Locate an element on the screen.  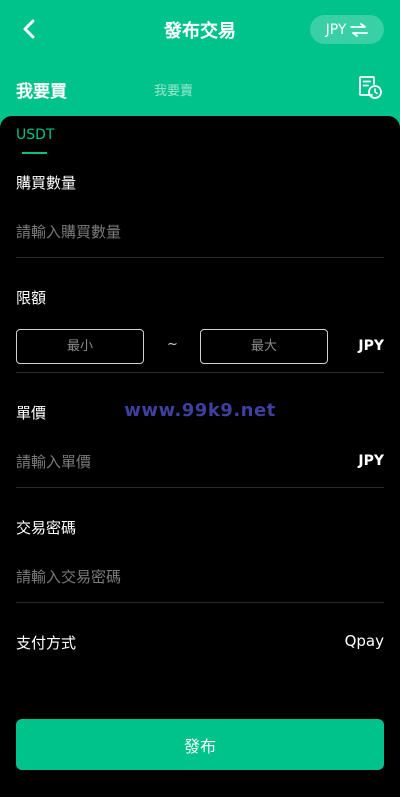
quantity-input is located at coordinates (166, 232).